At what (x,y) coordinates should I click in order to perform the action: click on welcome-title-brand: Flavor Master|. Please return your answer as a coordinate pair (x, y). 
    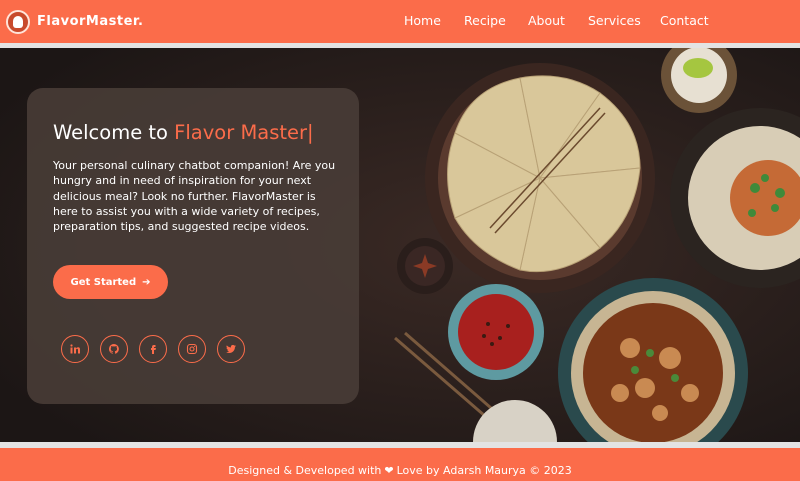
    Looking at the image, I should click on (244, 132).